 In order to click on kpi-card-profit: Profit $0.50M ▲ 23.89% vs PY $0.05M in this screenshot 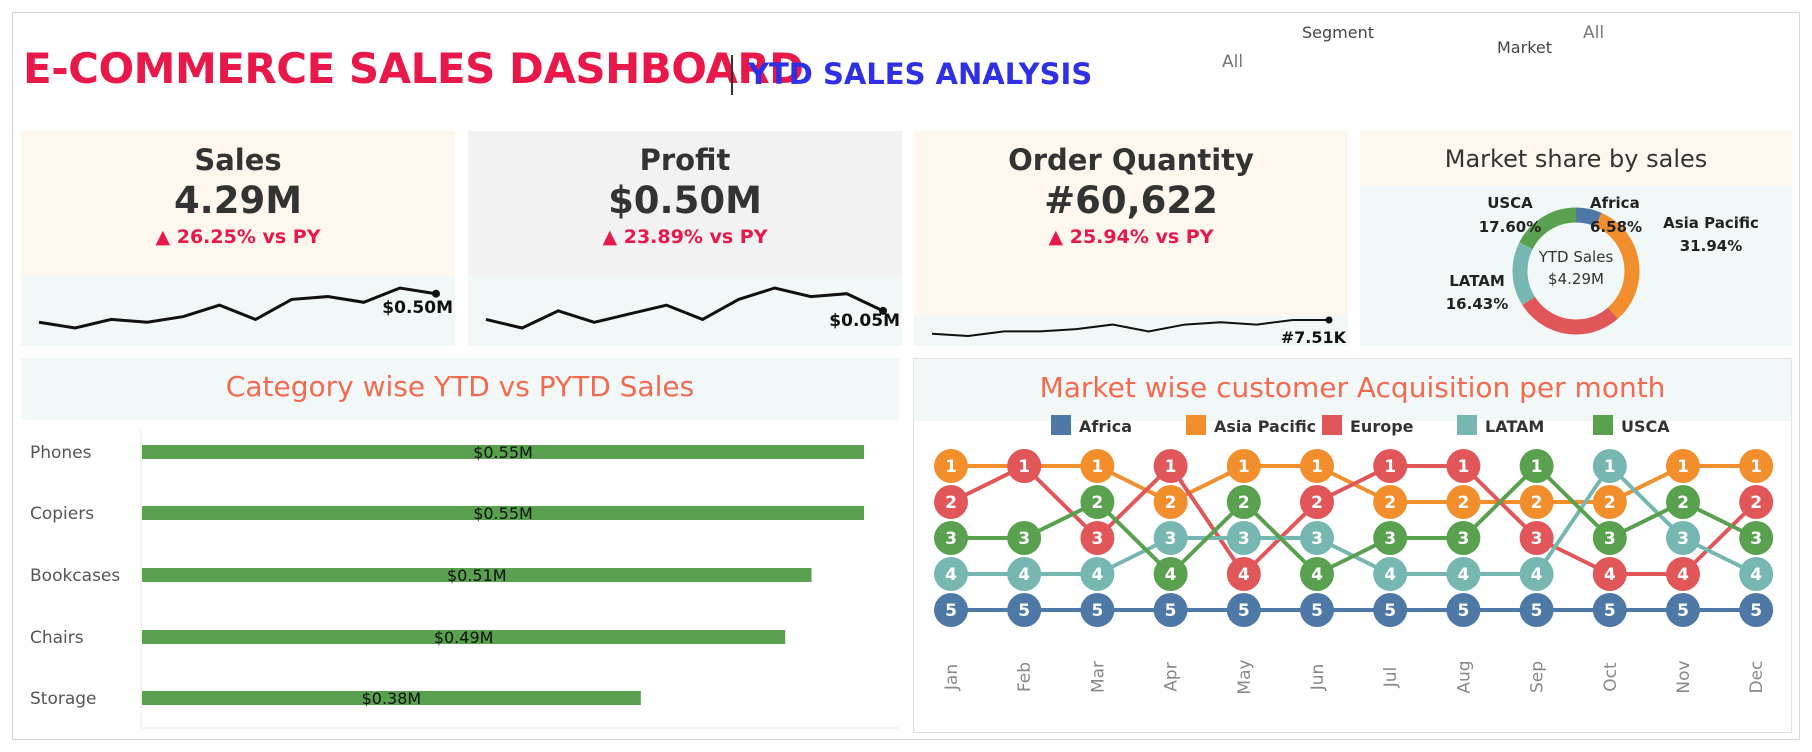, I will do `click(685, 238)`.